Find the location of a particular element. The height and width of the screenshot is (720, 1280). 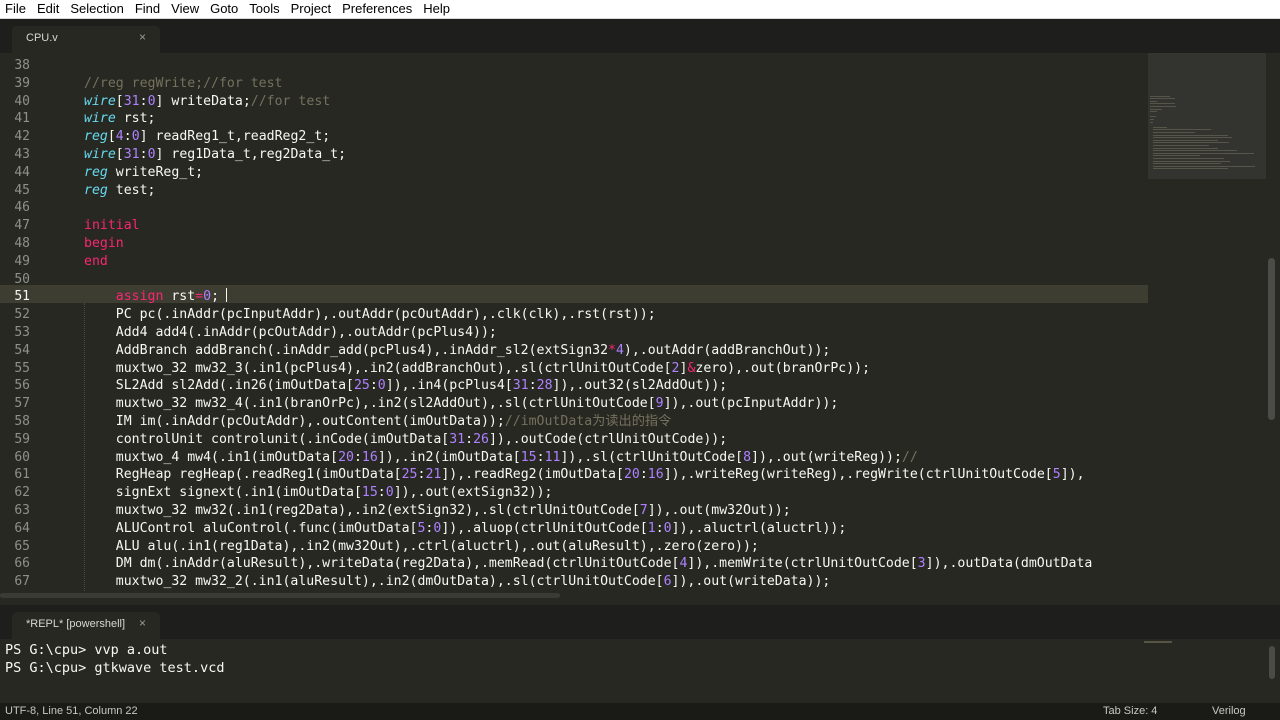

code-line: end is located at coordinates (616, 262).